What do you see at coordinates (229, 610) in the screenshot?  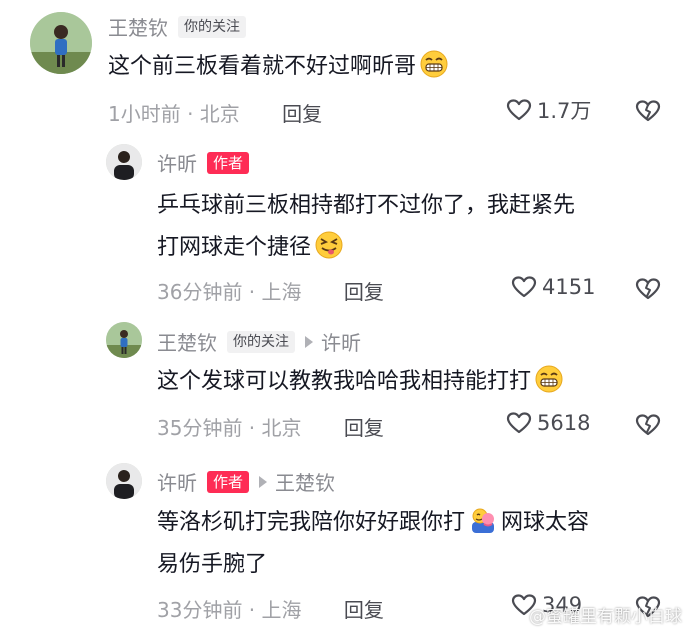 I see `timestamp-location: 33分钟前 · 上海` at bounding box center [229, 610].